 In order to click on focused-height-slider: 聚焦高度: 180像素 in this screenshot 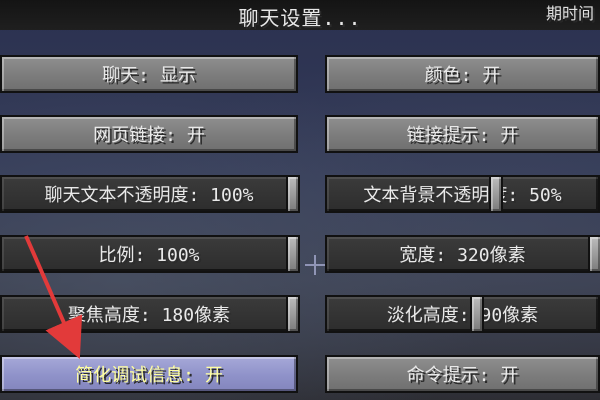, I will do `click(150, 314)`.